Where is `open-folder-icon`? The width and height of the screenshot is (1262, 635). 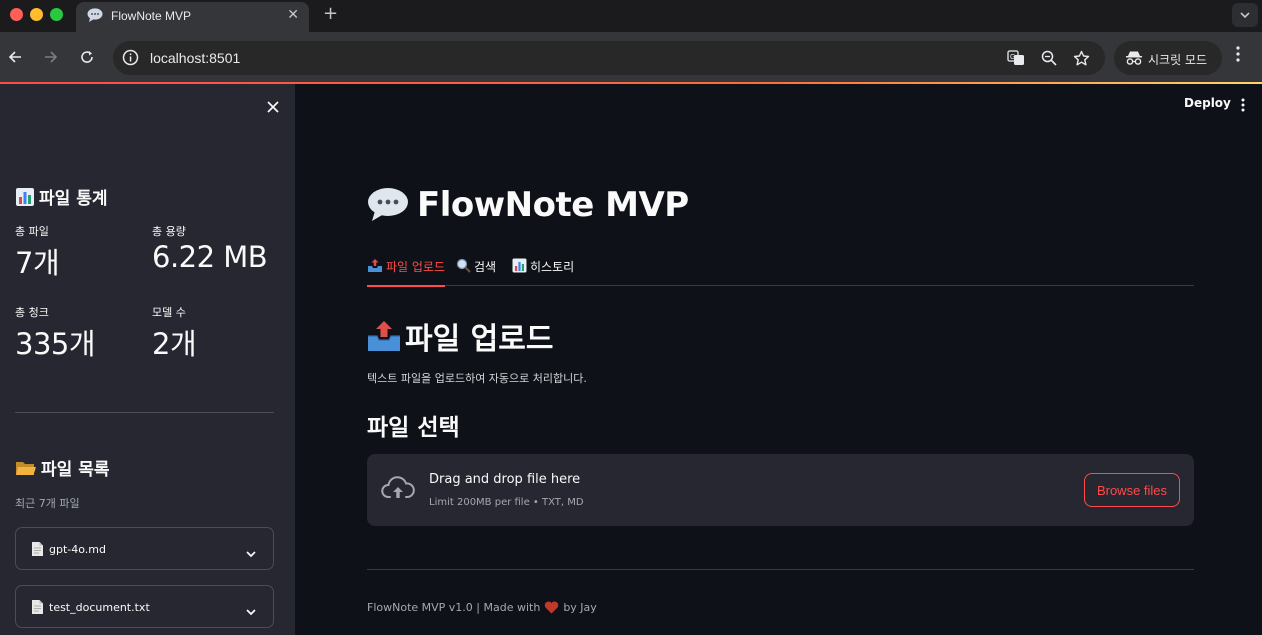 open-folder-icon is located at coordinates (26, 468).